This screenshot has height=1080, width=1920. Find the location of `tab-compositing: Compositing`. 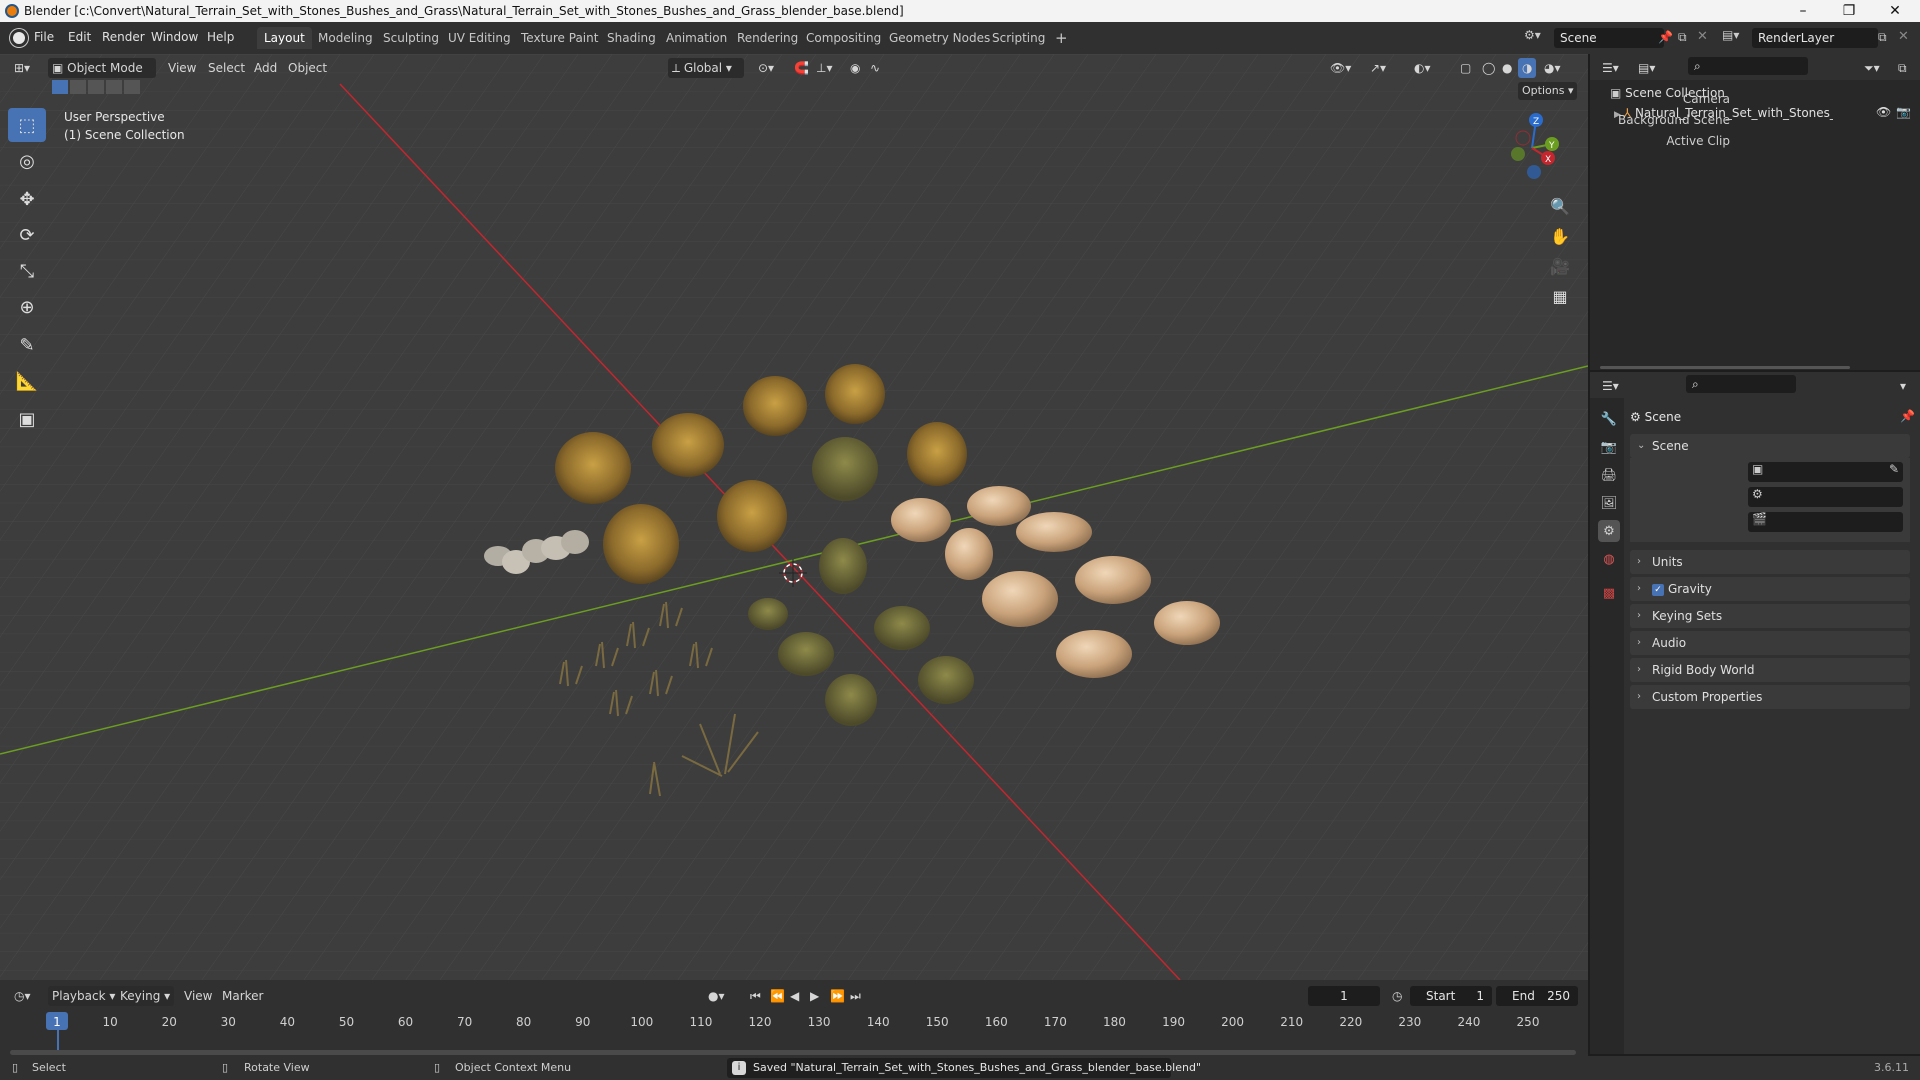

tab-compositing: Compositing is located at coordinates (843, 38).